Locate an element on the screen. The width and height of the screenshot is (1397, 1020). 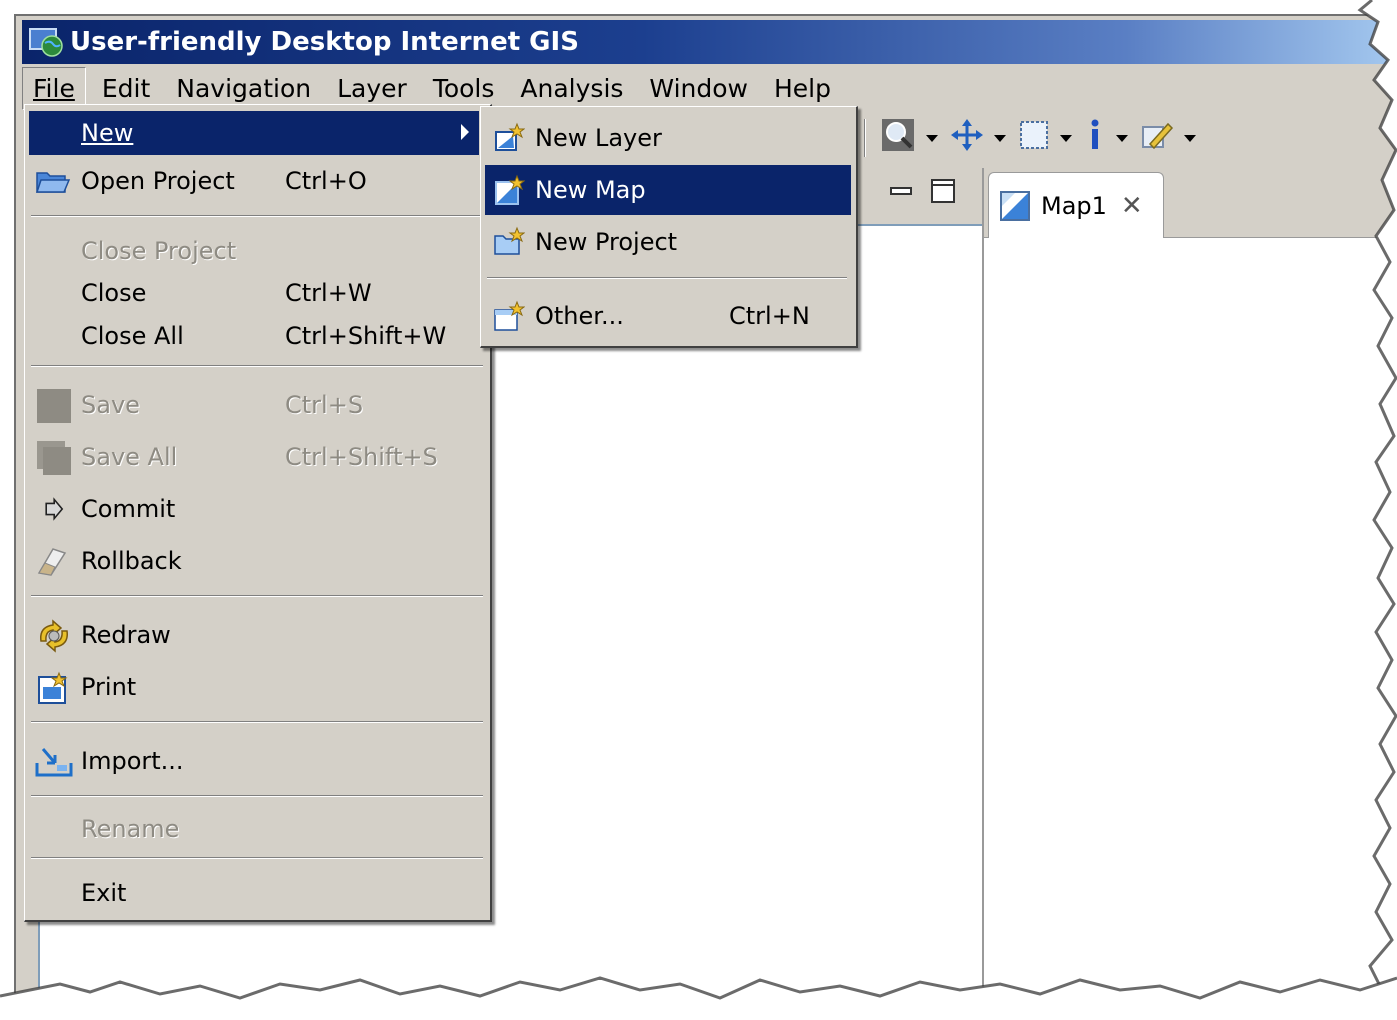
submenu-arrow-icon is located at coordinates (465, 132).